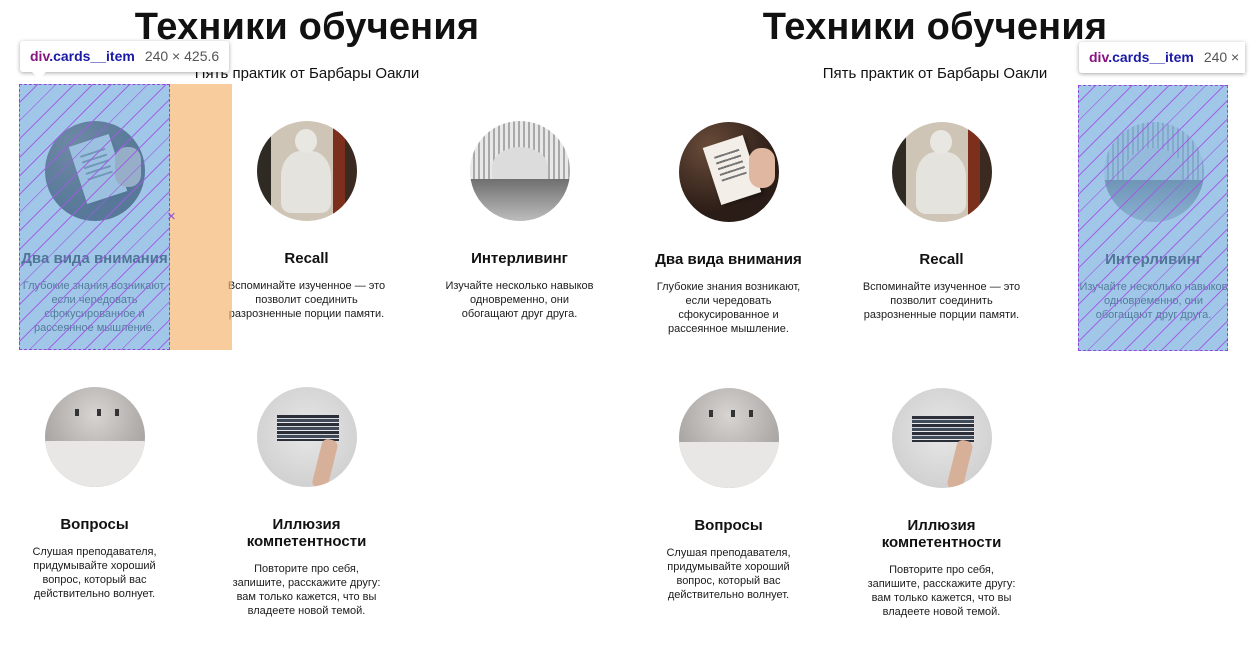 The width and height of the screenshot is (1256, 651). What do you see at coordinates (201, 217) in the screenshot?
I see `element-margin-highlight` at bounding box center [201, 217].